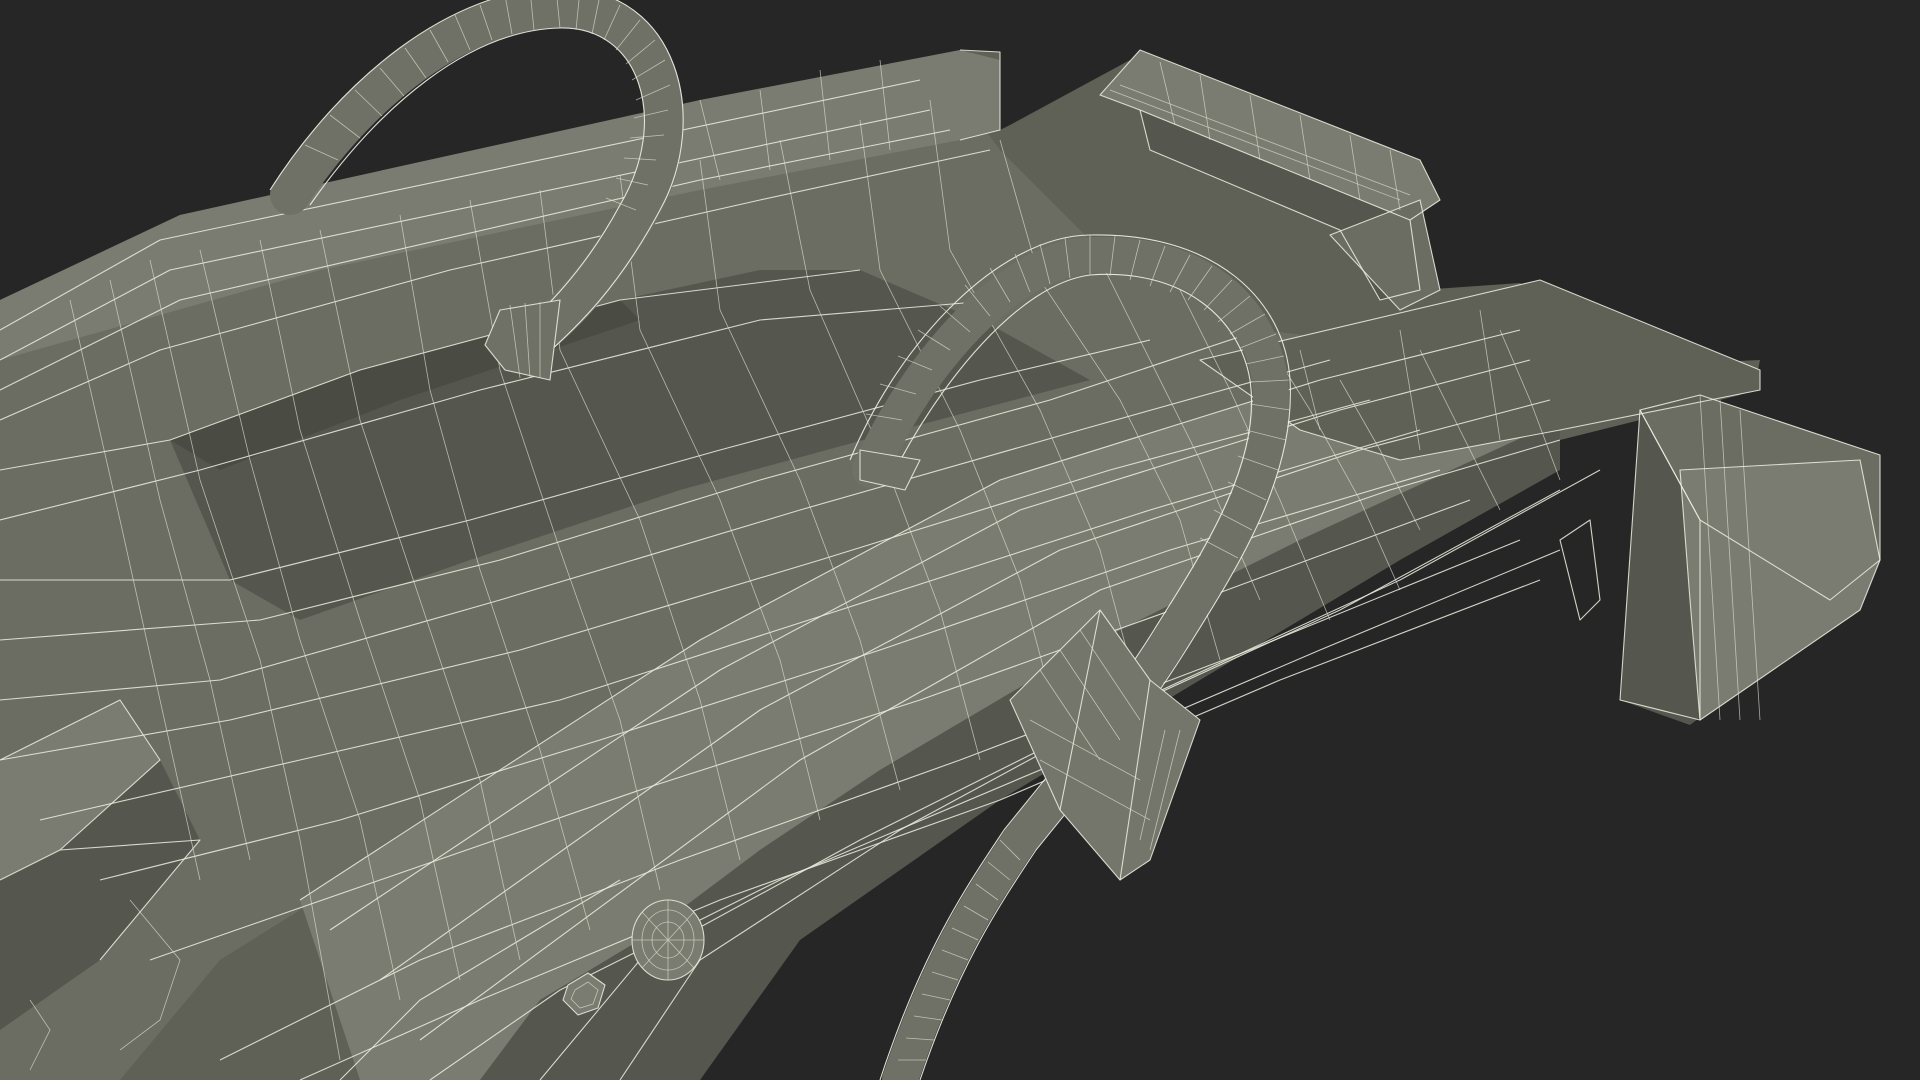  I want to click on side-knob, so click(668, 940).